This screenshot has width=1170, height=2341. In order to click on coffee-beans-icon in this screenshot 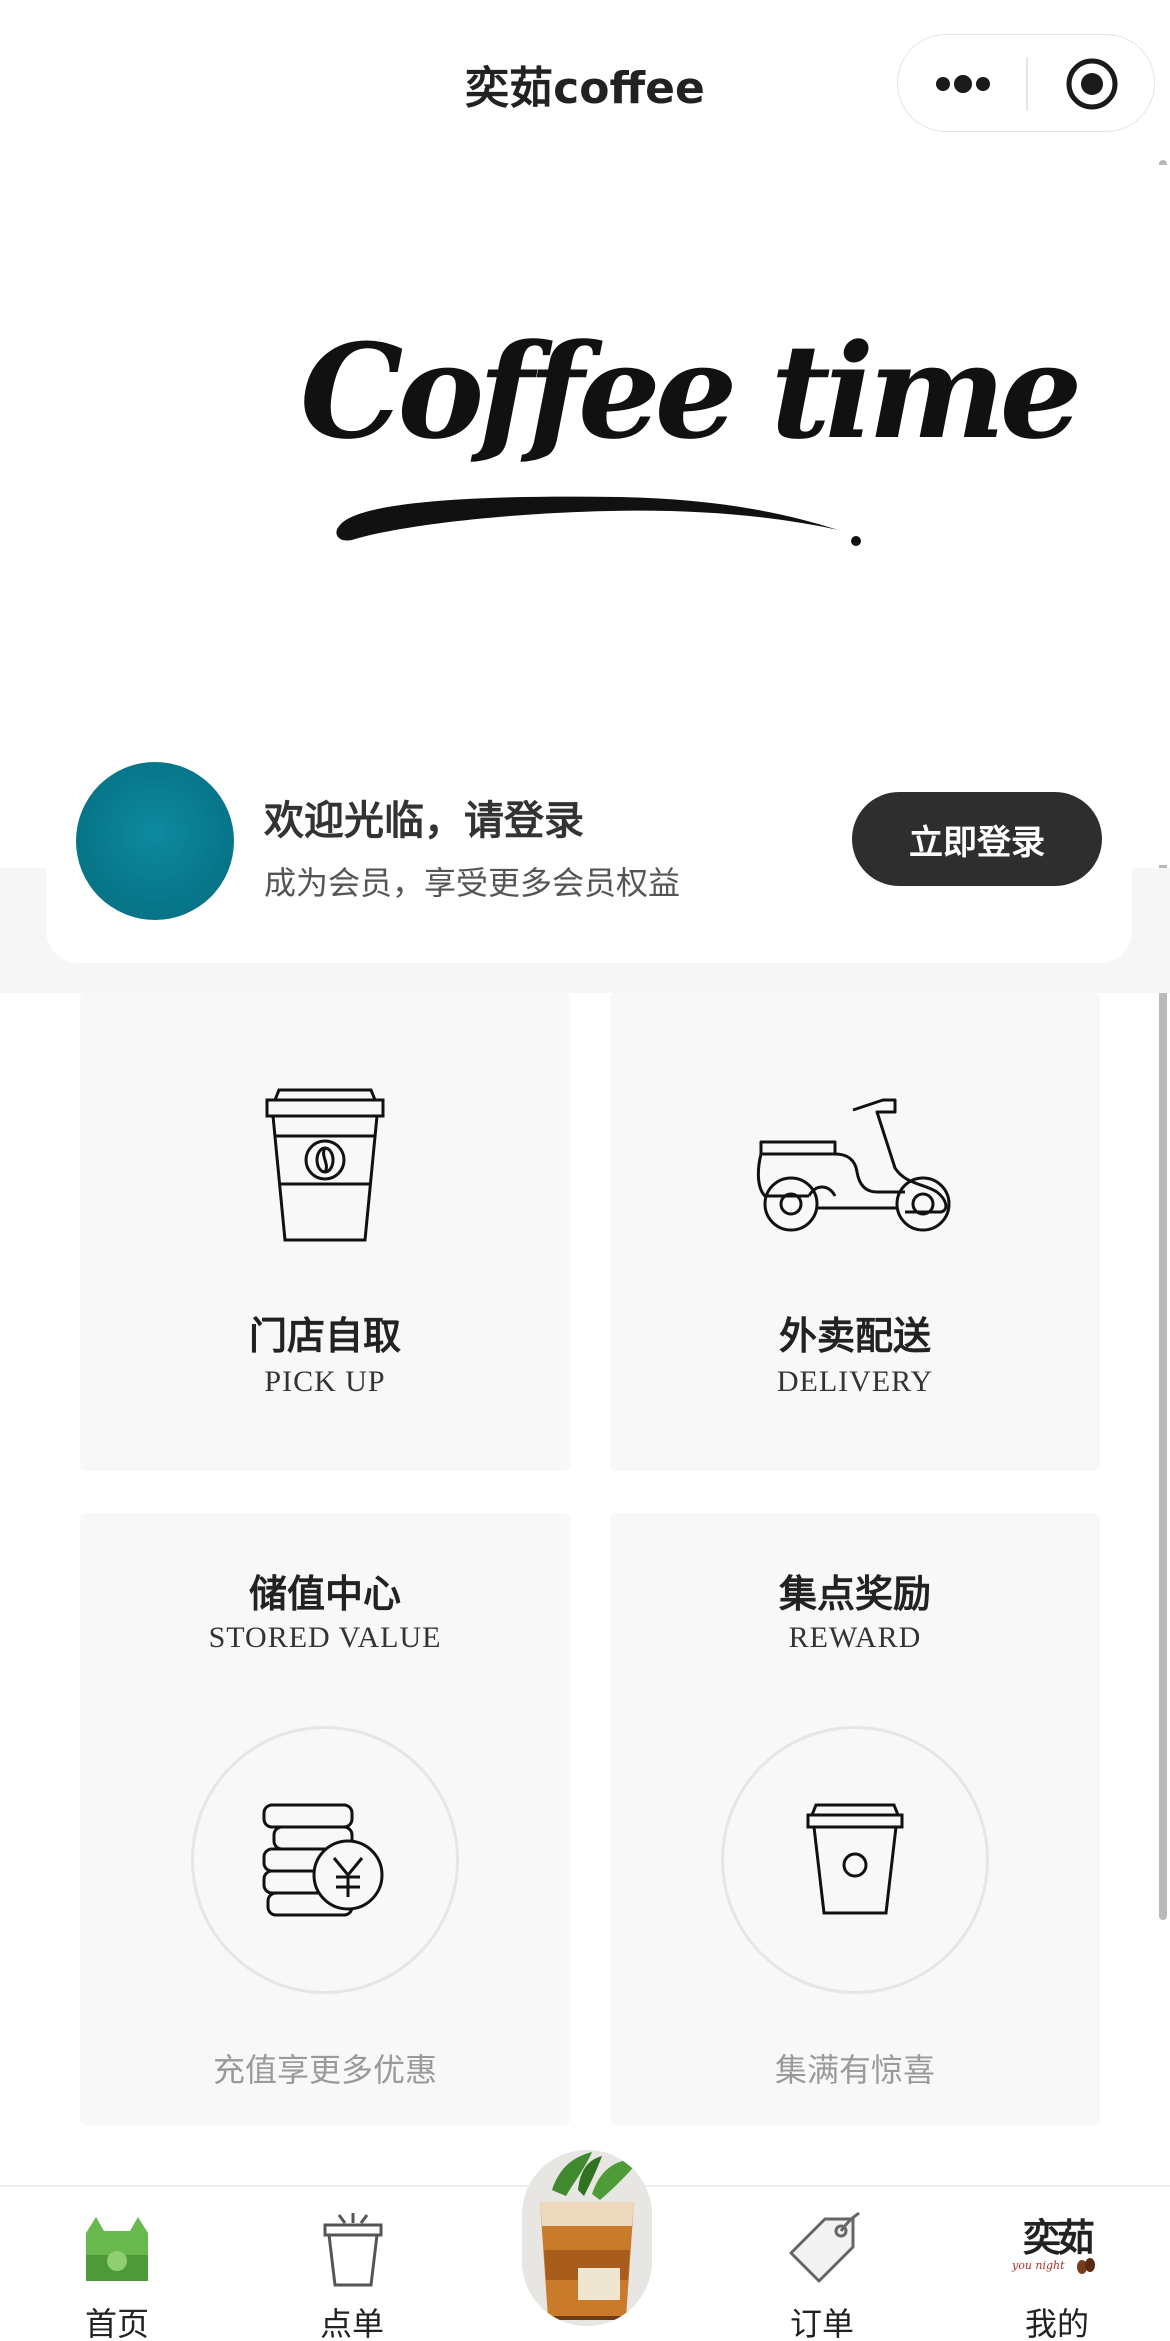, I will do `click(1086, 2266)`.